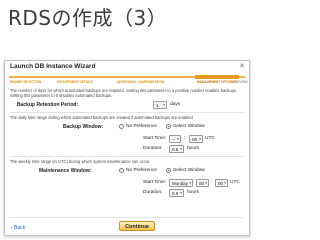  Describe the element at coordinates (241, 82) in the screenshot. I see `step-review: REVIEW` at that location.